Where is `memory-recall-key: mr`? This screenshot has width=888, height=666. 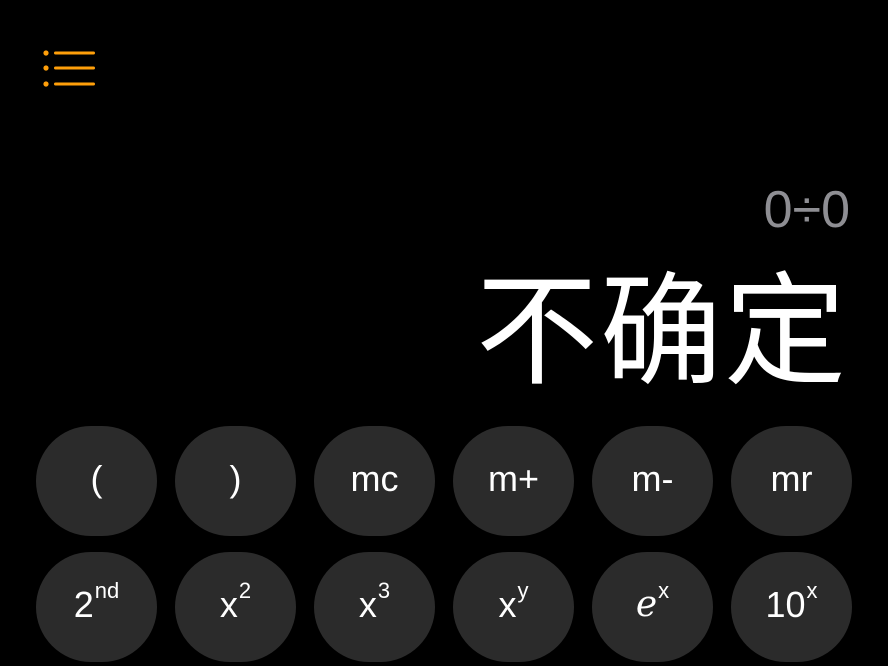 memory-recall-key: mr is located at coordinates (791, 481).